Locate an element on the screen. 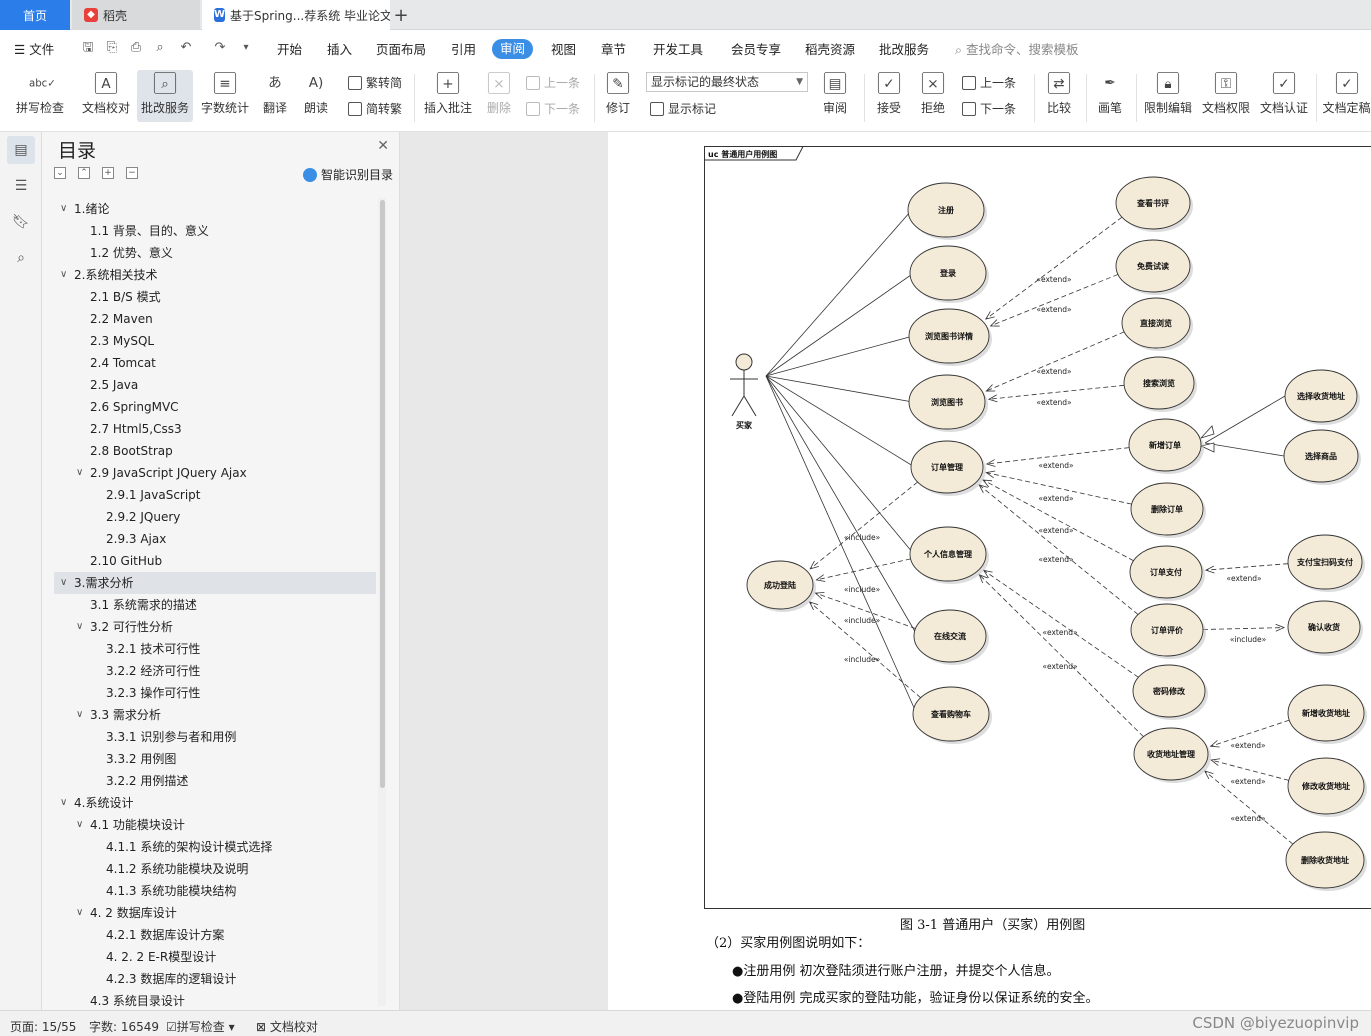  new-tab-button: + is located at coordinates (401, 15).